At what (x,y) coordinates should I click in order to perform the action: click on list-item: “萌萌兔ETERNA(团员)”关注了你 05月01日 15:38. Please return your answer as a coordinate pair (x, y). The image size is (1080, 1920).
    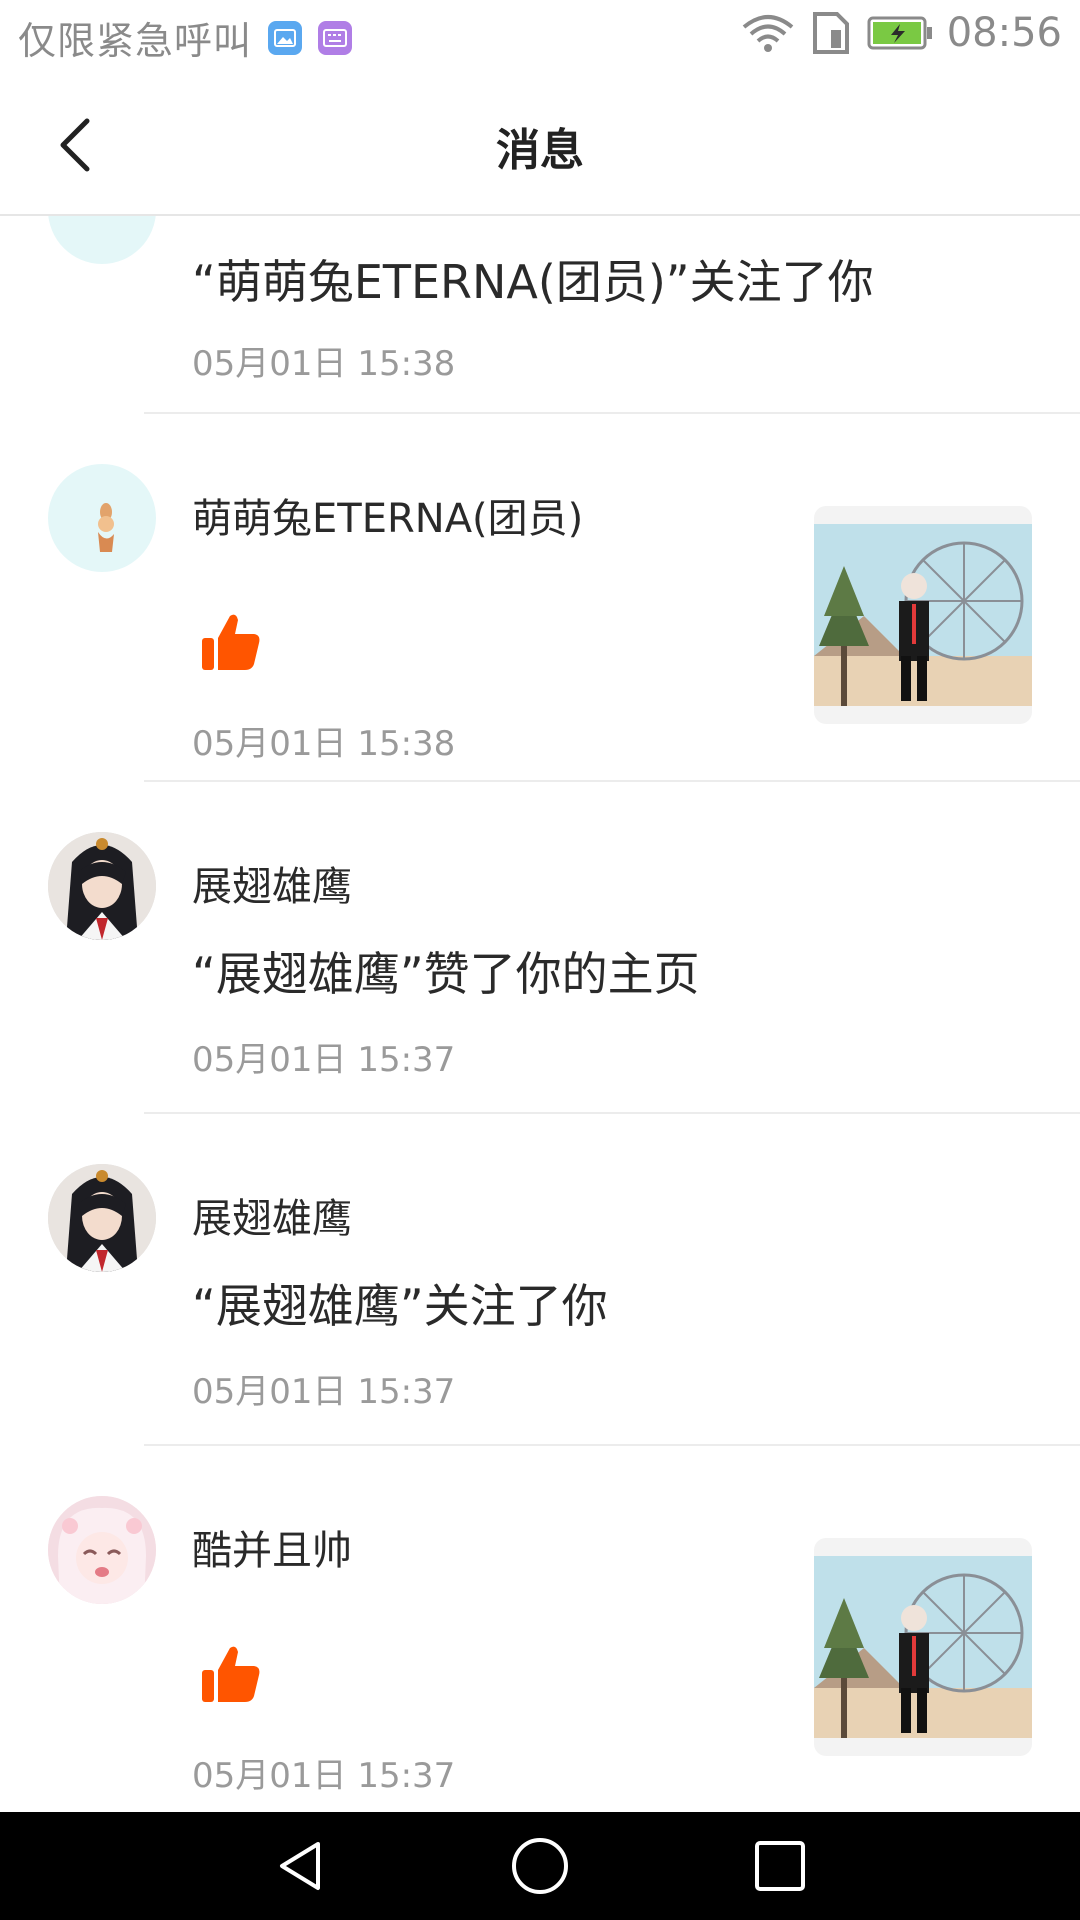
    Looking at the image, I should click on (540, 315).